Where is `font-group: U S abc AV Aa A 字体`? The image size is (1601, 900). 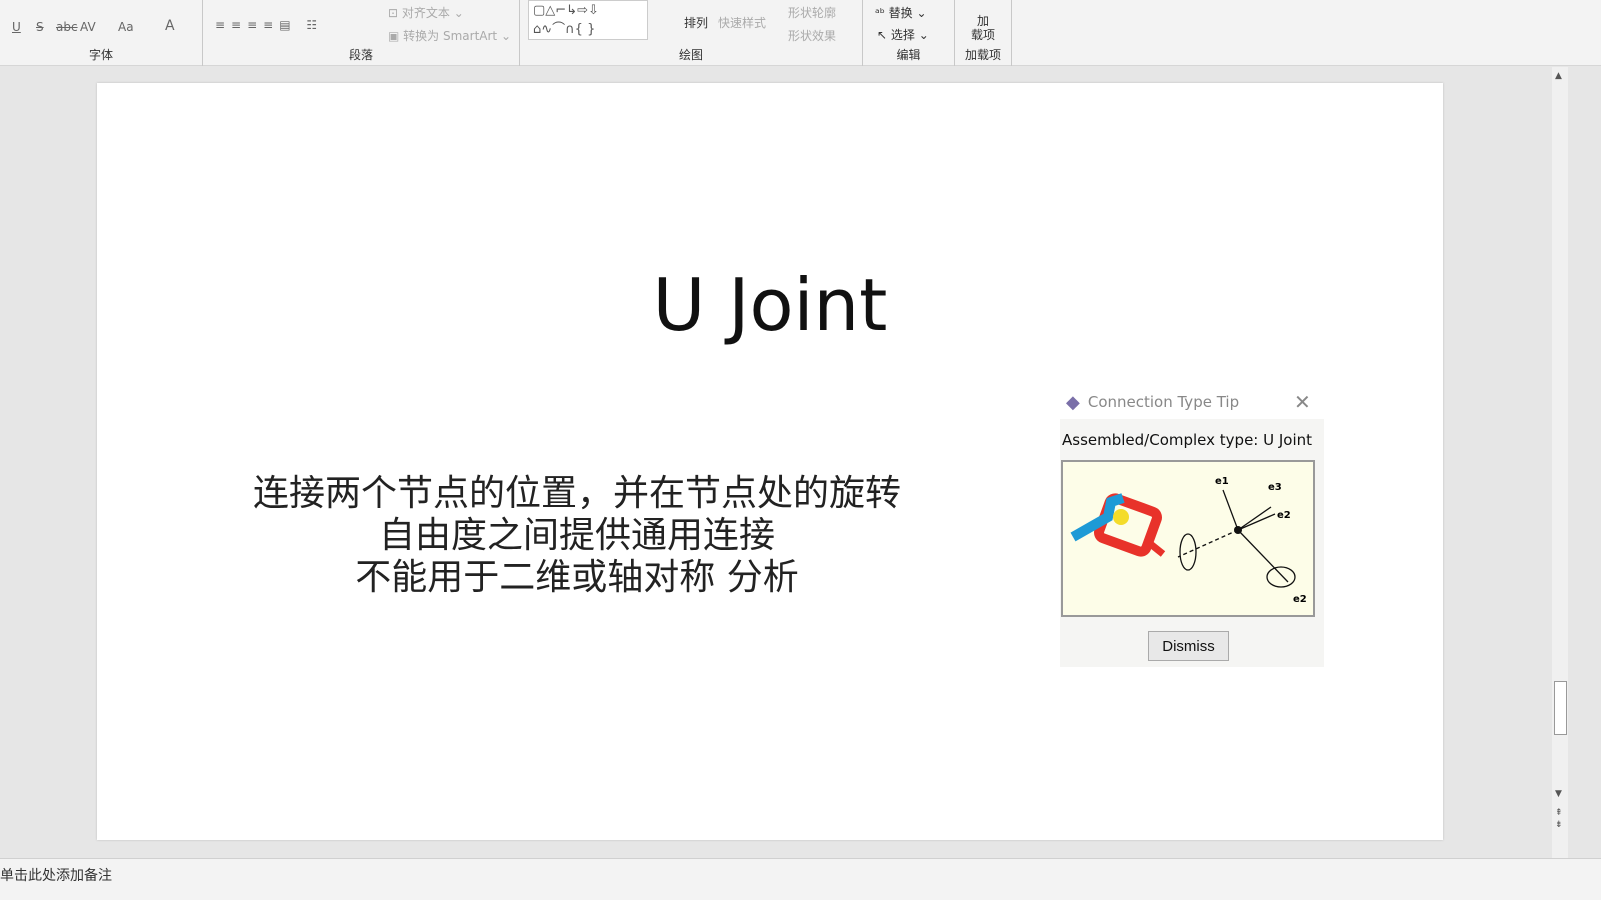
font-group: U S abc AV Aa A 字体 is located at coordinates (101, 33).